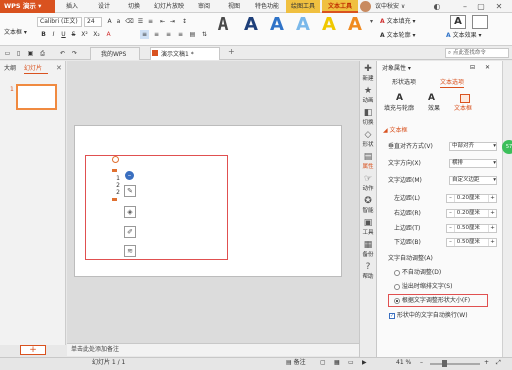 The width and height of the screenshot is (512, 370). What do you see at coordinates (368, 73) in the screenshot?
I see `side-new: ✚ 新建` at bounding box center [368, 73].